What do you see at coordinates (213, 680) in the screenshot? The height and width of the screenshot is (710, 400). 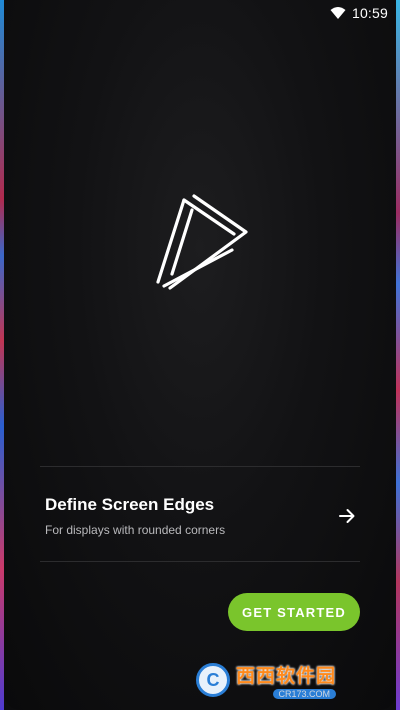 I see `watermark-logo-icon: C` at bounding box center [213, 680].